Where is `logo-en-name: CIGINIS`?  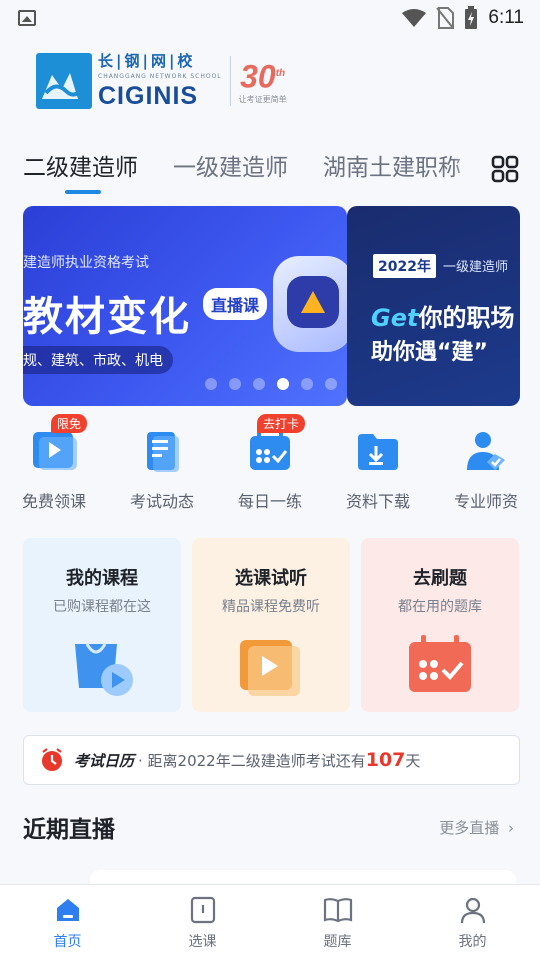 logo-en-name: CIGINIS is located at coordinates (148, 96).